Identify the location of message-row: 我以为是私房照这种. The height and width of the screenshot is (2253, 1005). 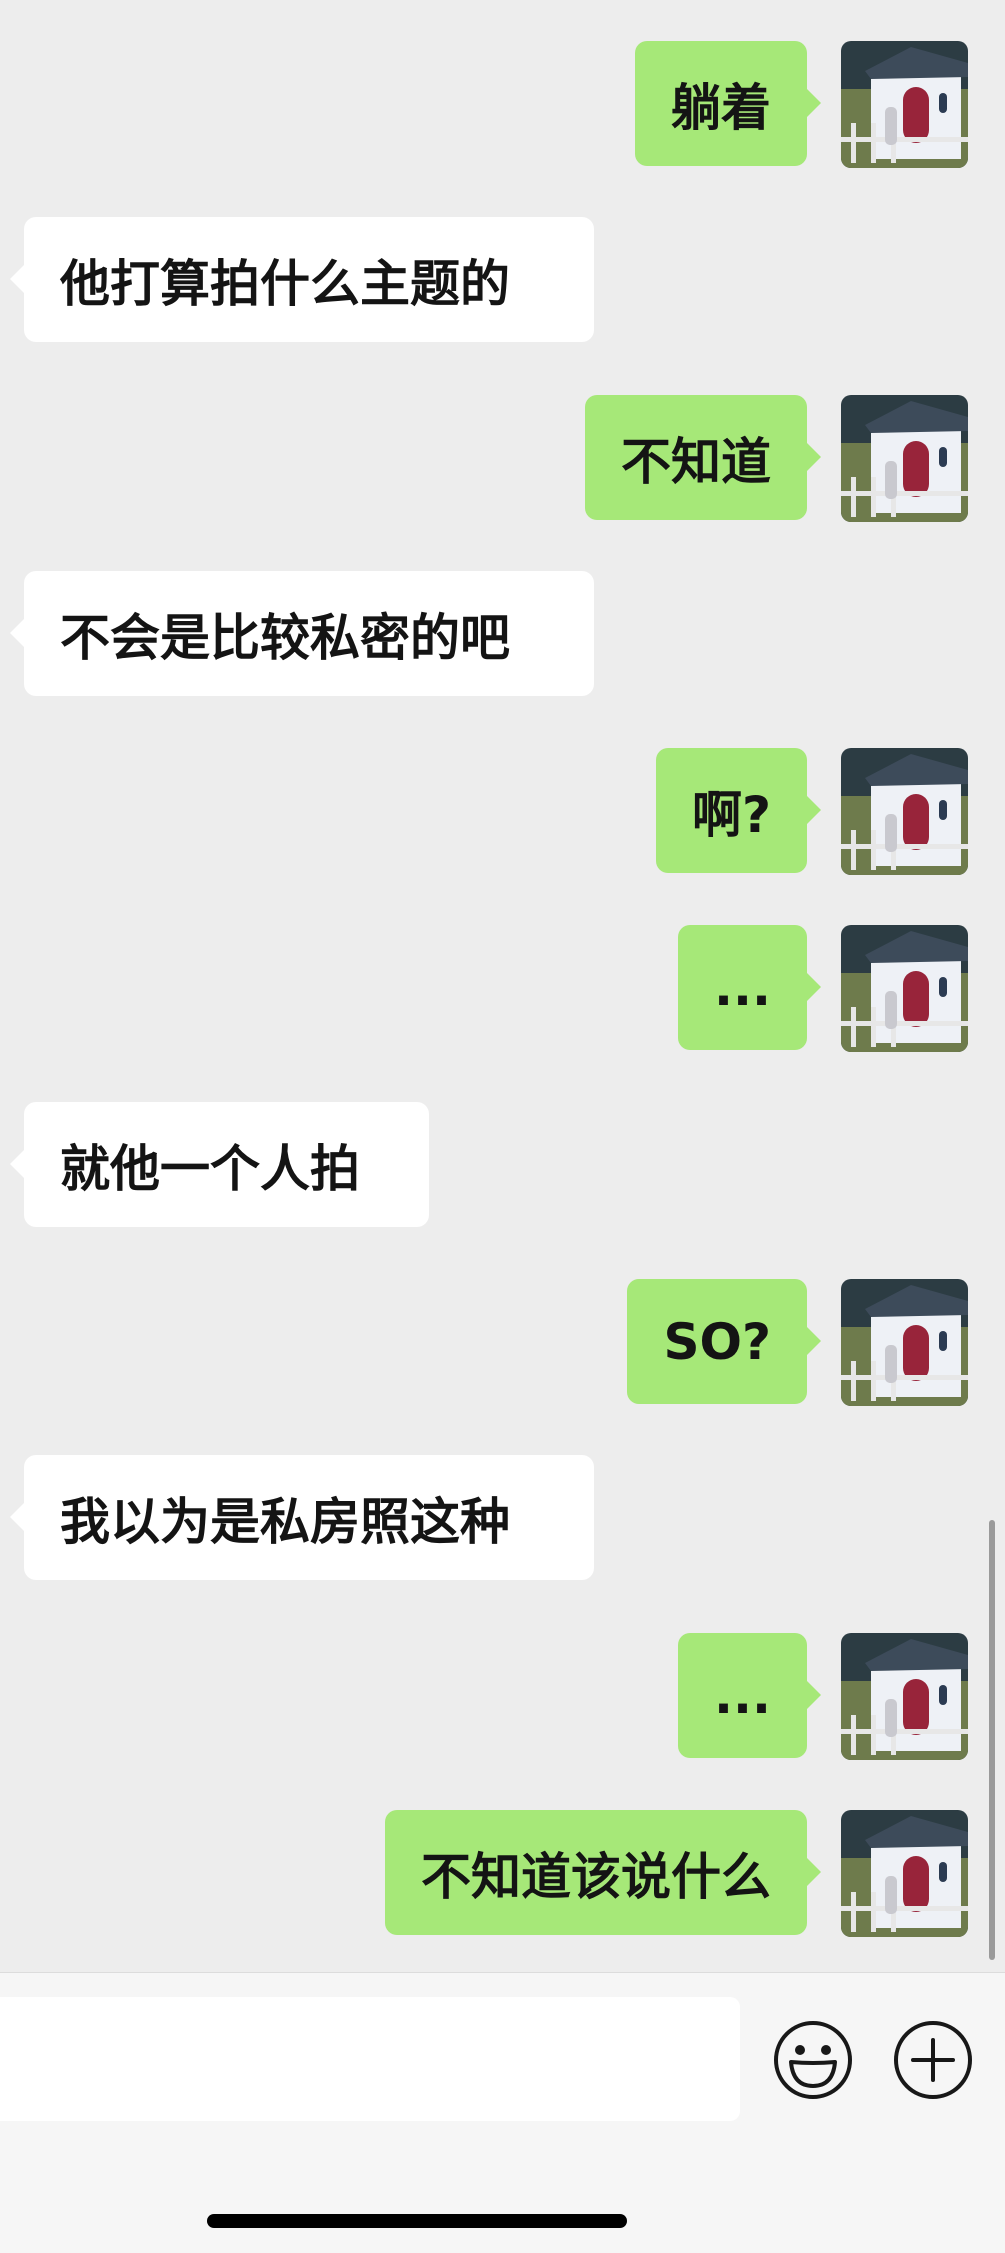
(502, 1518).